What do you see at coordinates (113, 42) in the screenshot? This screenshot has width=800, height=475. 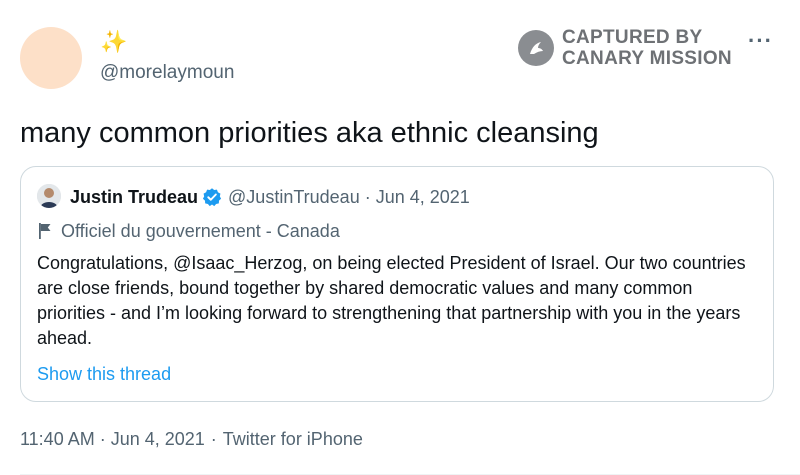 I see `display-name: ✨` at bounding box center [113, 42].